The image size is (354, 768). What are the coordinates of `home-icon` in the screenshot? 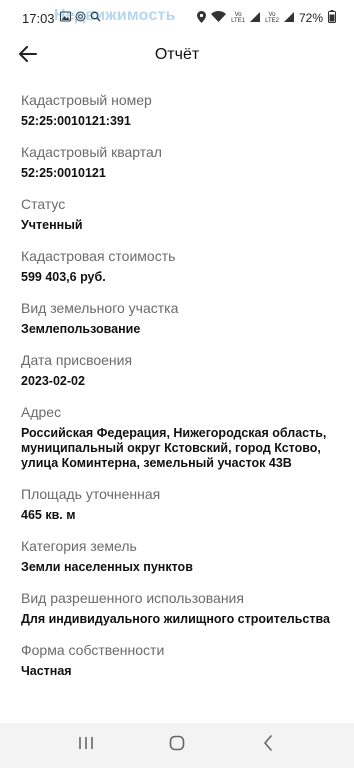 It's located at (177, 745).